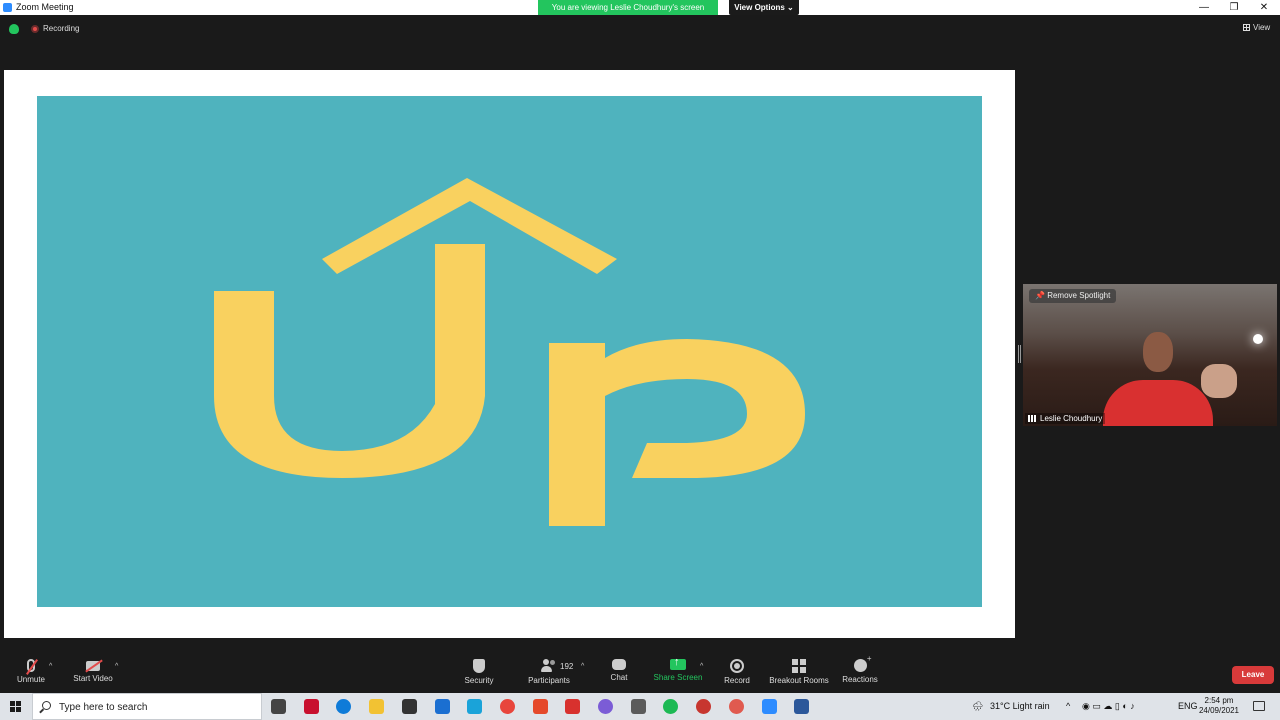 The width and height of the screenshot is (1280, 720). I want to click on participants-icon, so click(549, 666).